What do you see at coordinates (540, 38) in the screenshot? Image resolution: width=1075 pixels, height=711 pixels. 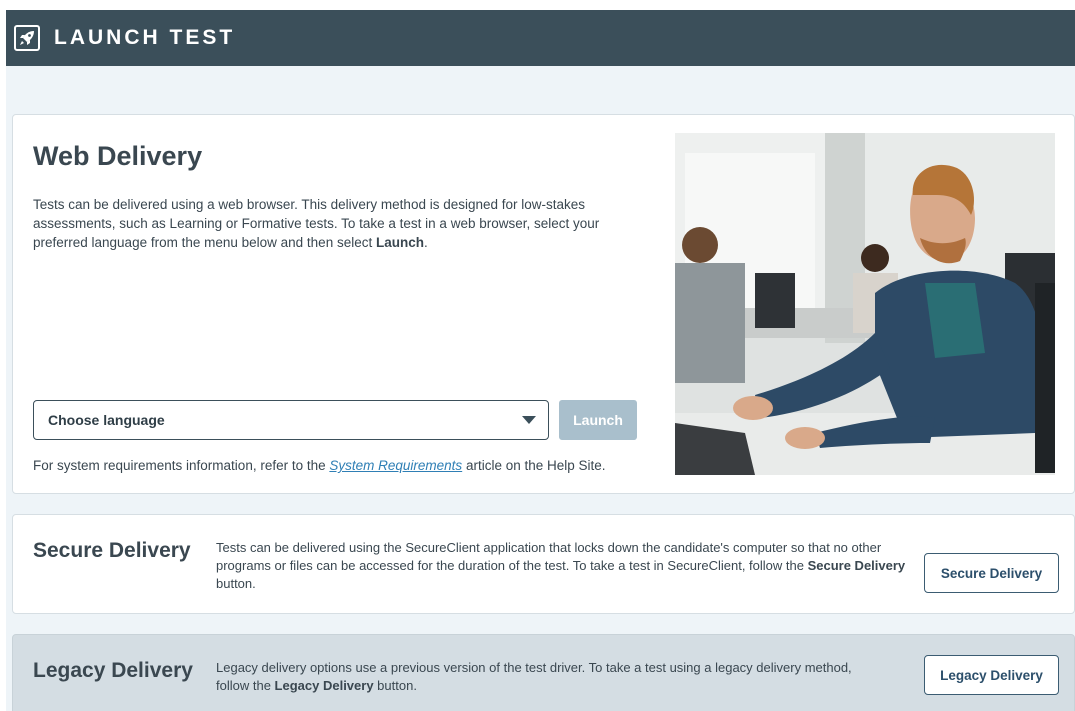 I see `header-bar: LAUNCH TEST` at bounding box center [540, 38].